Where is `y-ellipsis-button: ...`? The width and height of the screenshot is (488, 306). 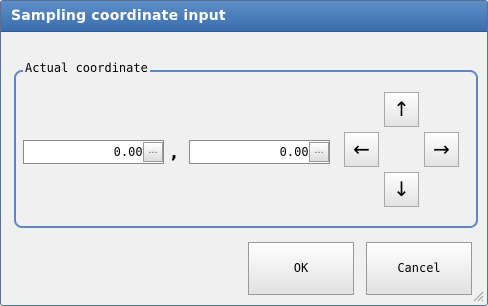
y-ellipsis-button: ... is located at coordinates (319, 152).